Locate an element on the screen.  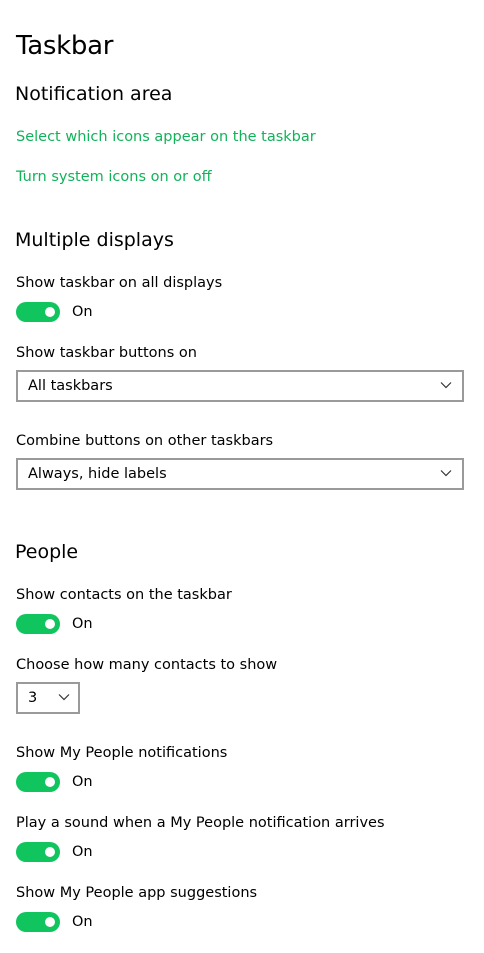
people-heading: People is located at coordinates (47, 552).